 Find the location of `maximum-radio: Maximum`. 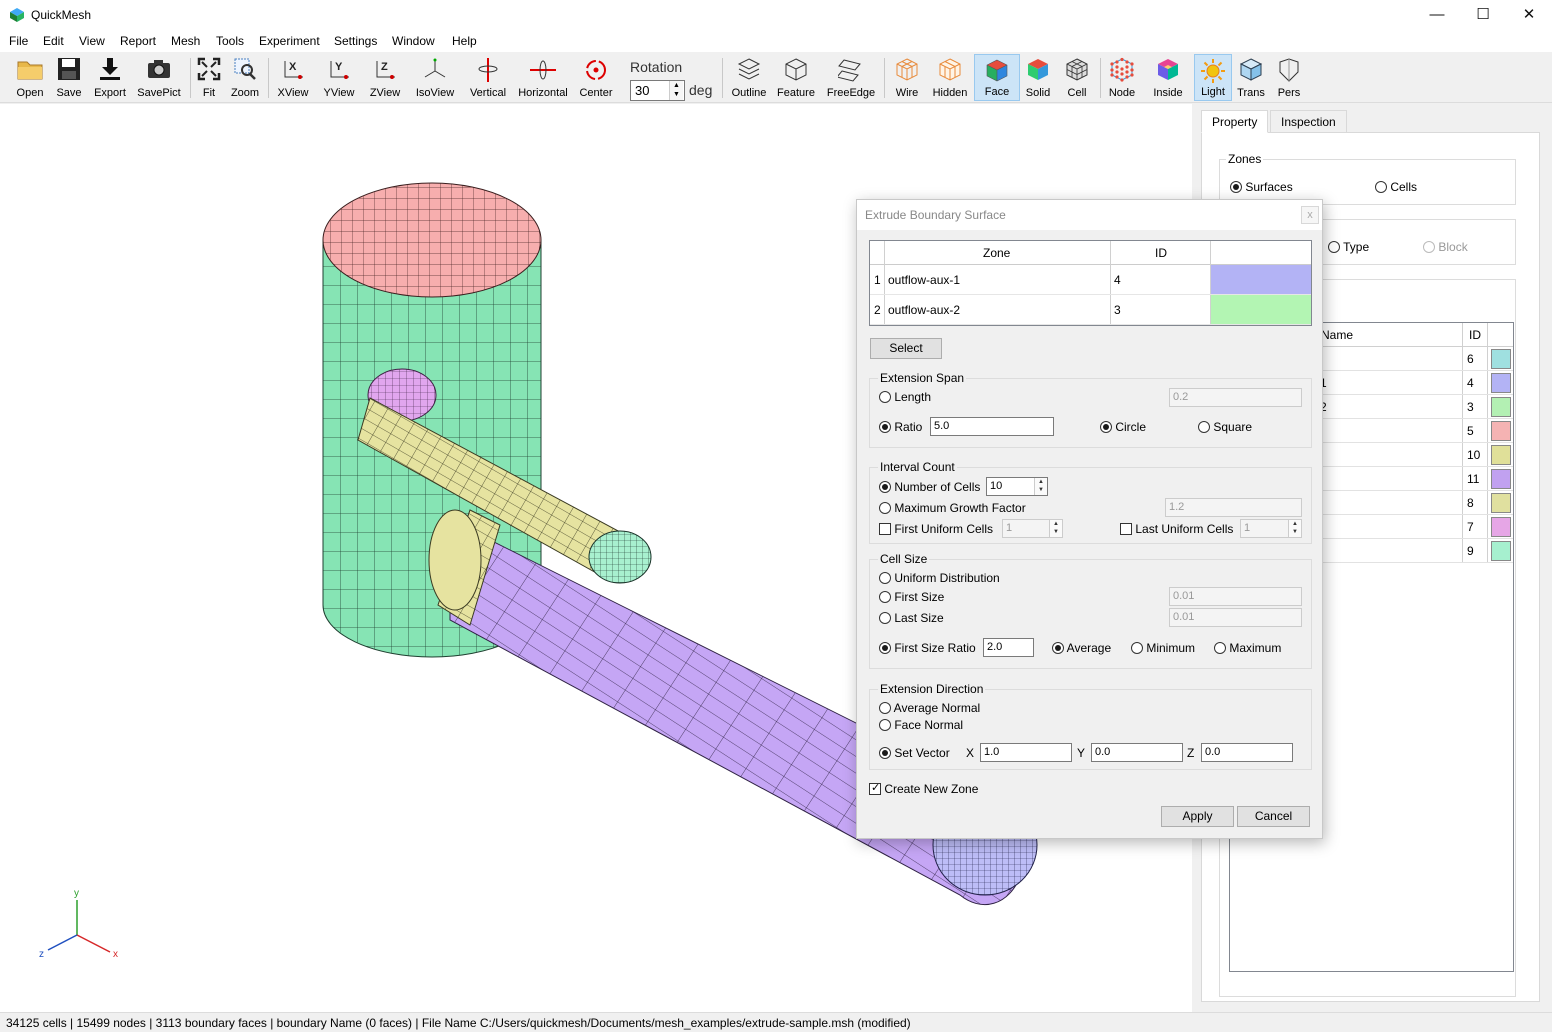

maximum-radio: Maximum is located at coordinates (1247, 648).